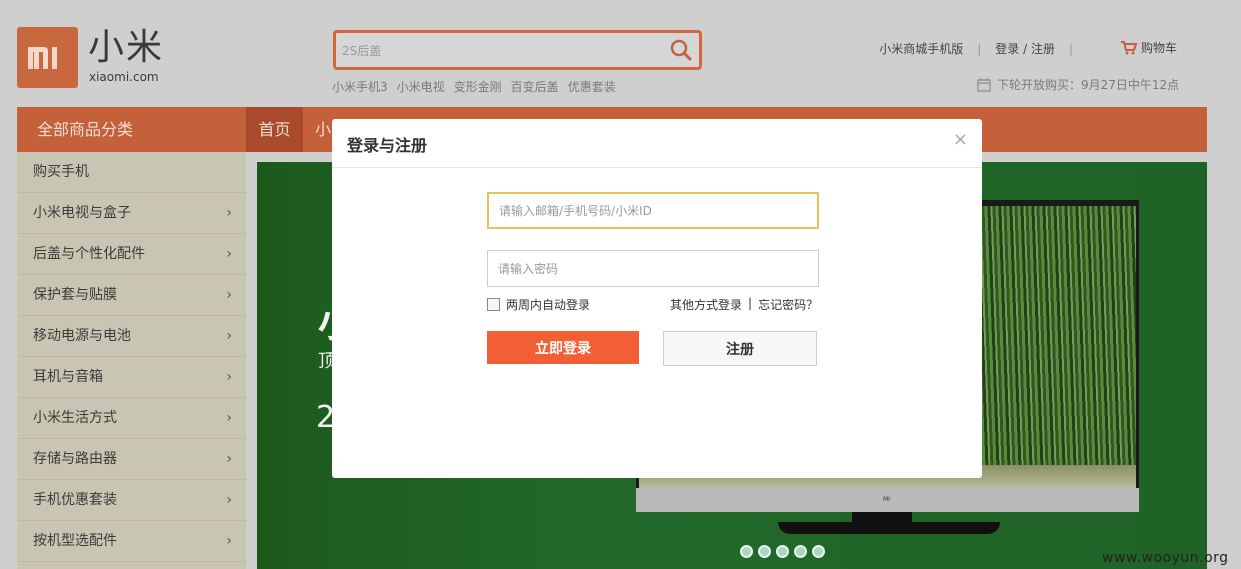 Image resolution: width=1241 pixels, height=569 pixels. Describe the element at coordinates (323, 129) in the screenshot. I see `nav-item: 小` at that location.